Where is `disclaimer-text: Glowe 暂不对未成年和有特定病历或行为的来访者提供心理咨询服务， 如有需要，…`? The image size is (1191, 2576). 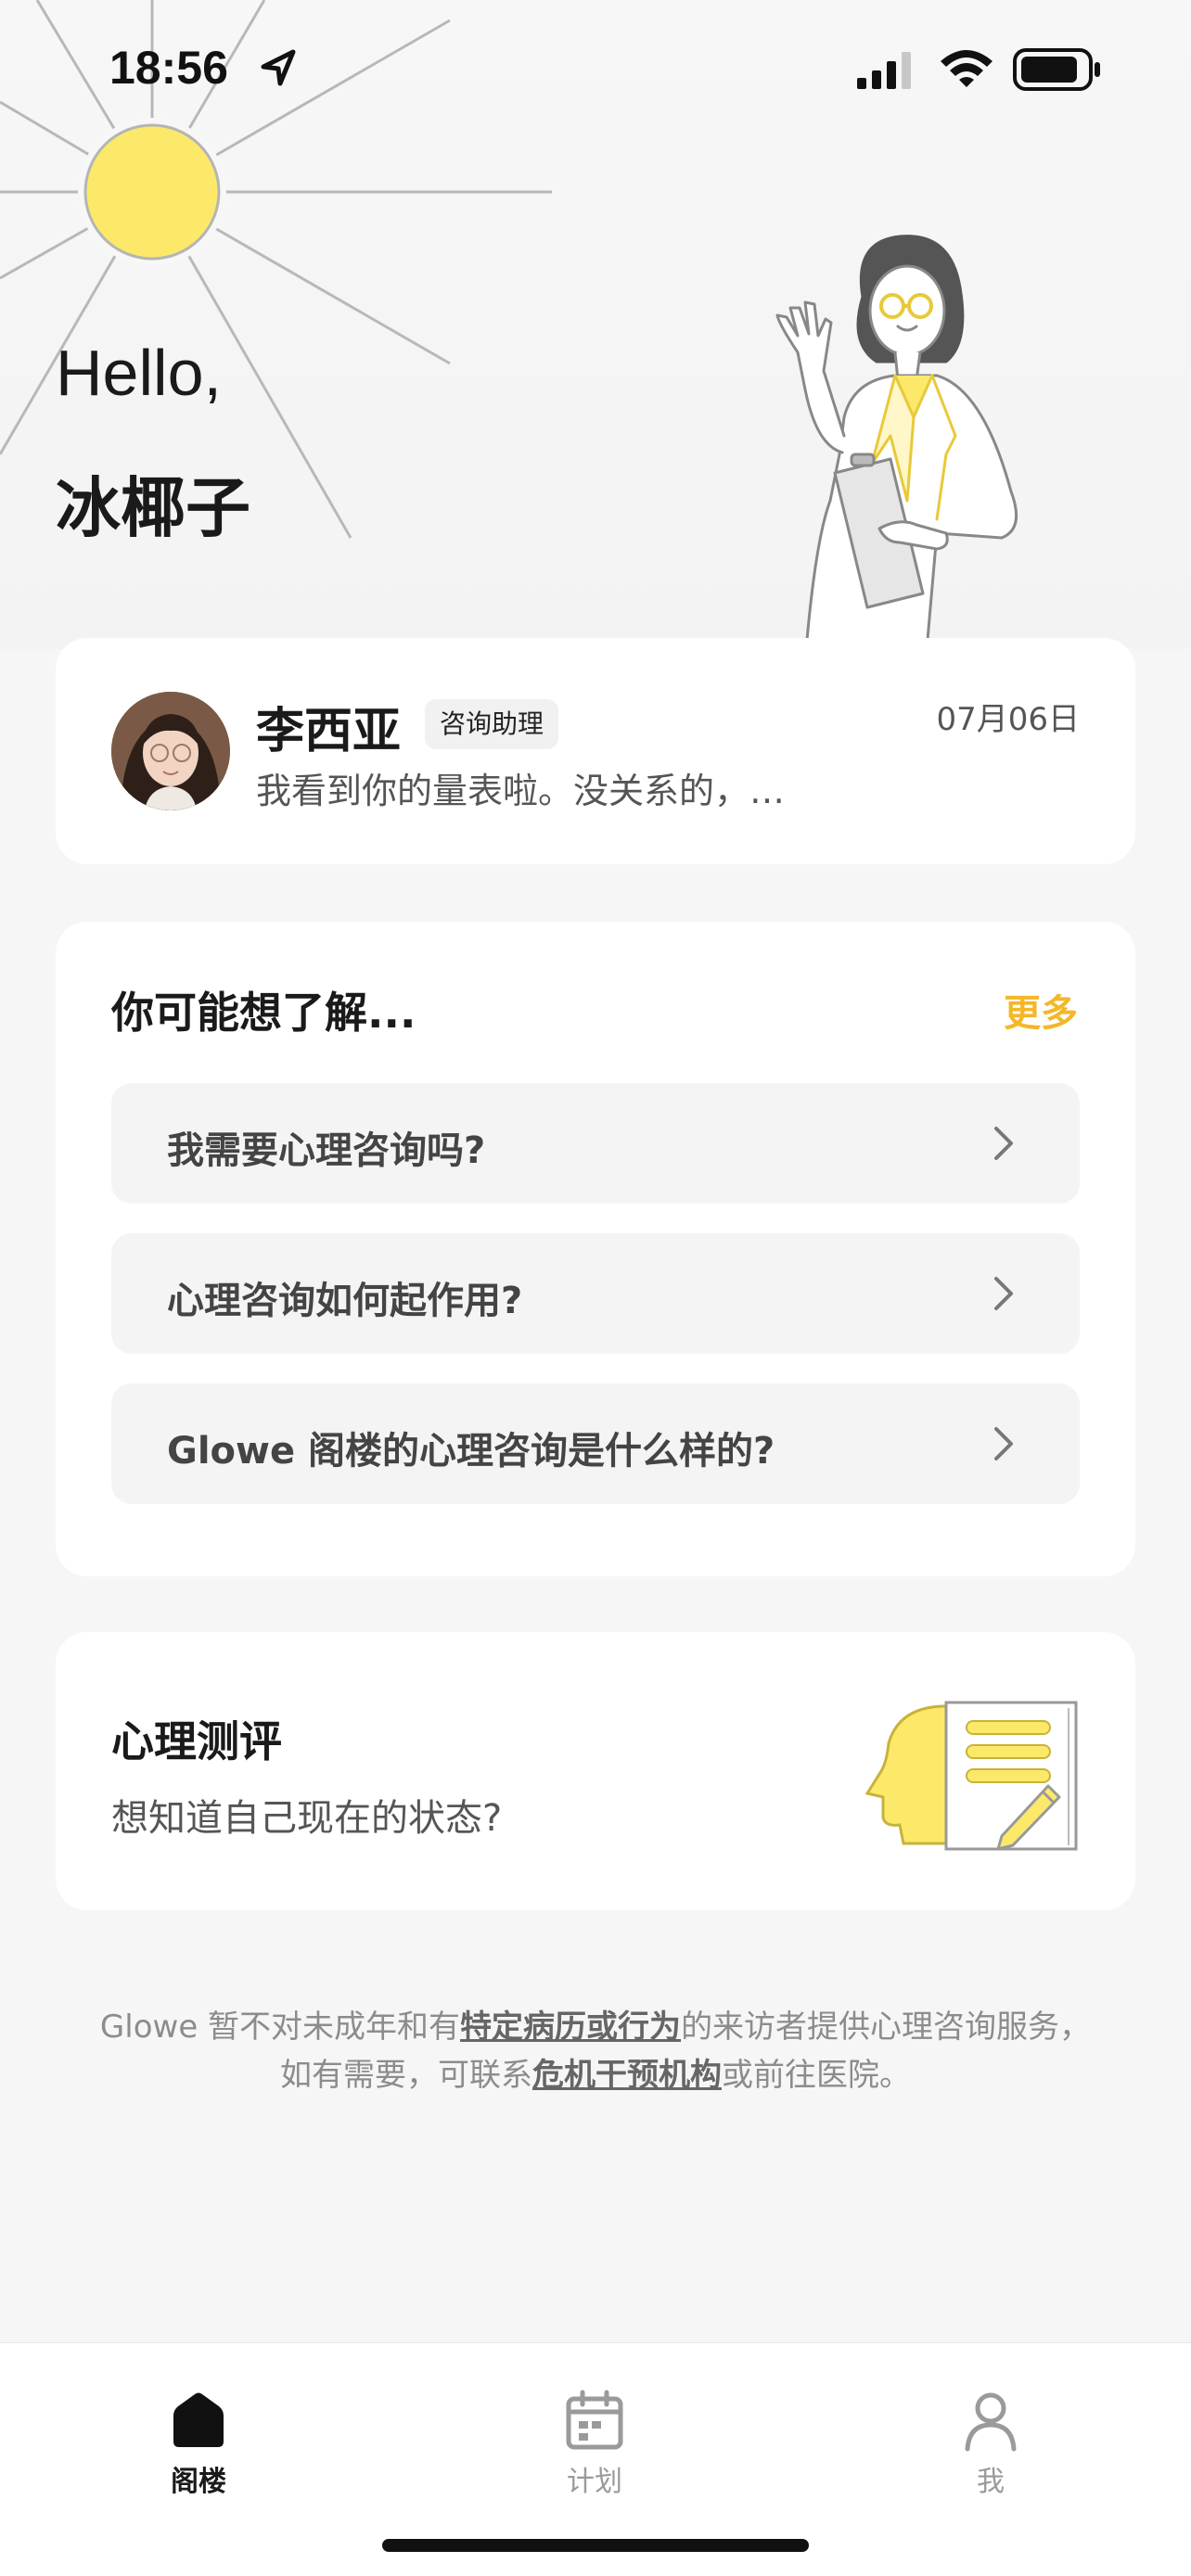 disclaimer-text: Glowe 暂不对未成年和有特定病历或行为的来访者提供心理咨询服务， 如有需要，… is located at coordinates (595, 2051).